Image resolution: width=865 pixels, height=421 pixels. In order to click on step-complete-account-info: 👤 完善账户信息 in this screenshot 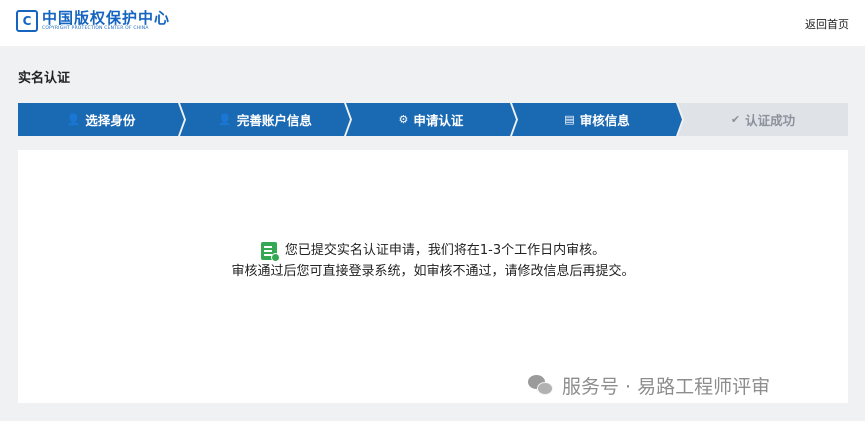, I will do `click(265, 119)`.